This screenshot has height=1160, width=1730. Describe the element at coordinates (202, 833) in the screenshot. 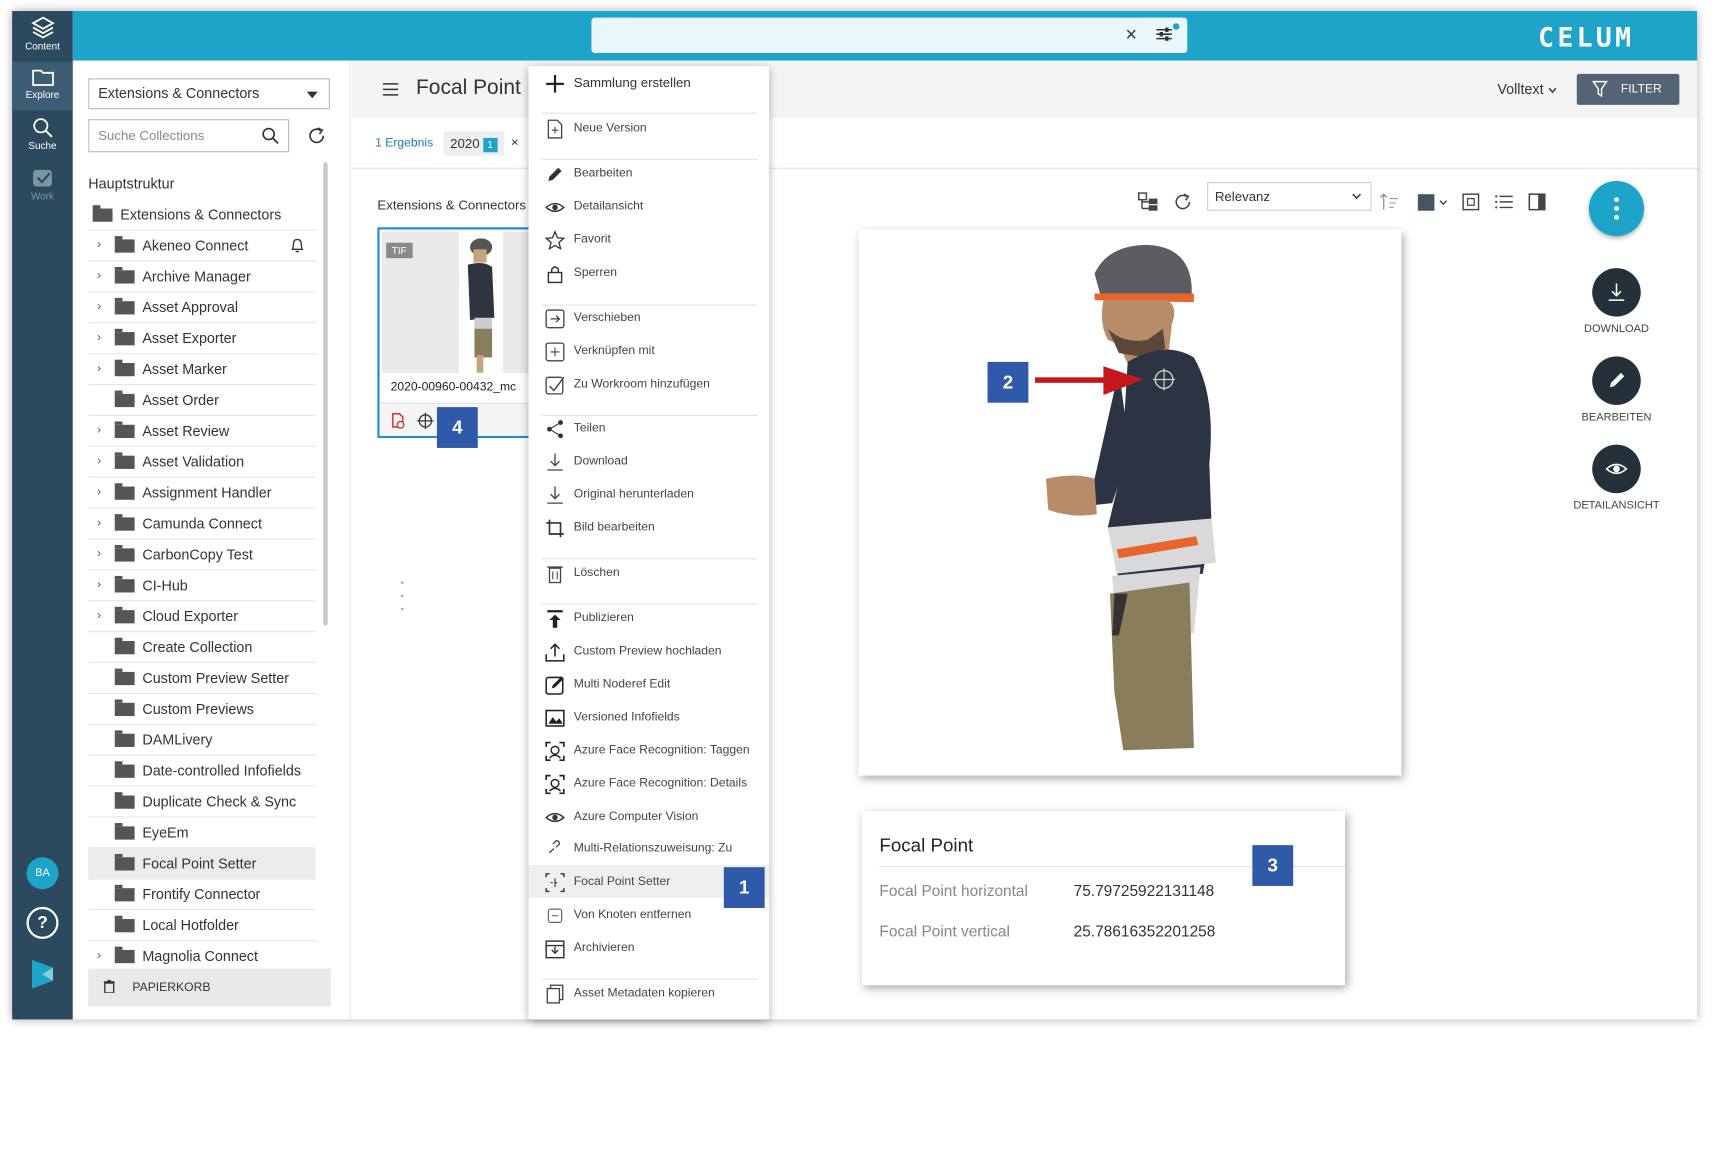

I see `tree-item: EyeEm` at that location.